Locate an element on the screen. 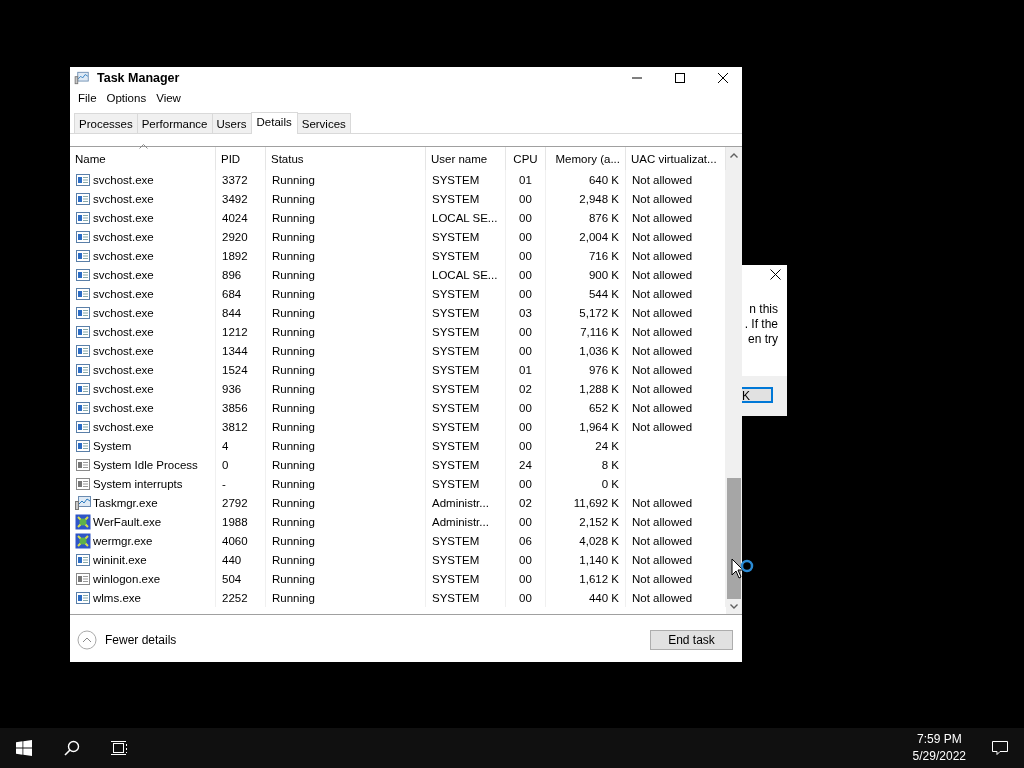 This screenshot has width=1024, height=768. maximize-icon is located at coordinates (680, 78).